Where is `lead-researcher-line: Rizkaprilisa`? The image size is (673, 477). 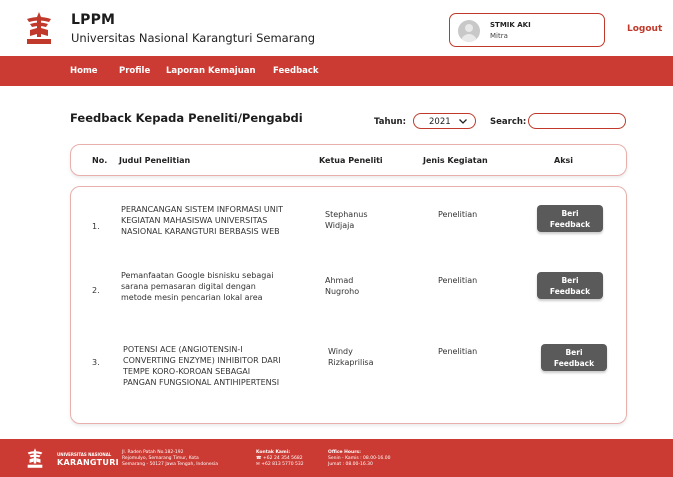
lead-researcher-line: Rizkaprilisa is located at coordinates (351, 362).